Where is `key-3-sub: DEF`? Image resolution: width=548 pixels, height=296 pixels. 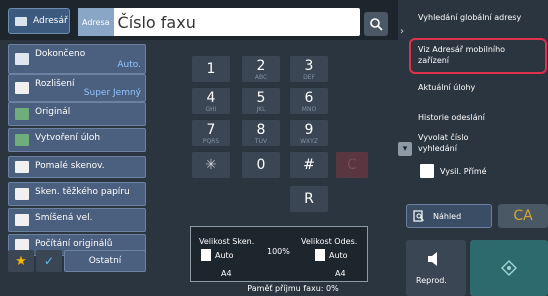
key-3-sub: DEF is located at coordinates (309, 77).